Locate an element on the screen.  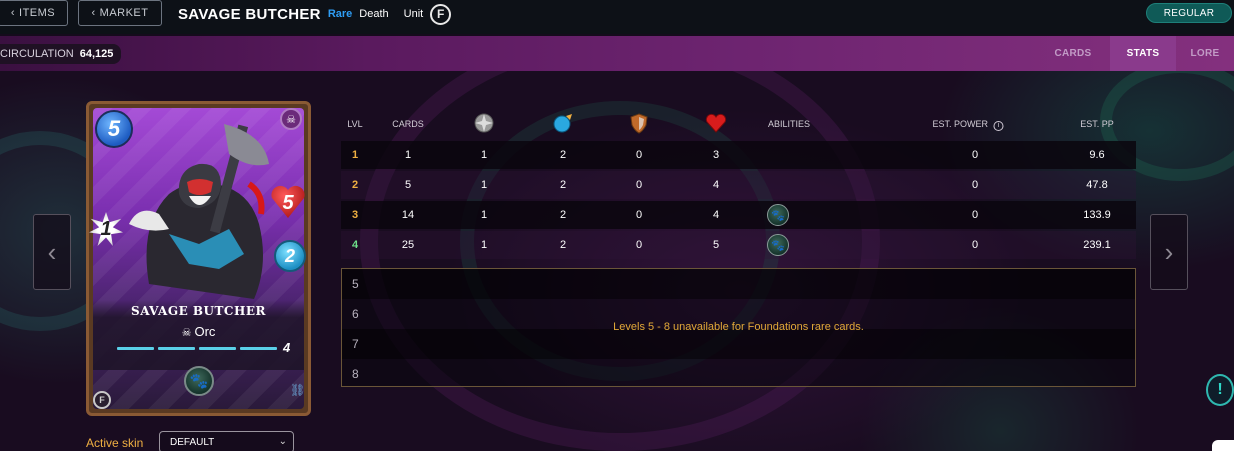
header-lvl: LVL is located at coordinates (355, 124).